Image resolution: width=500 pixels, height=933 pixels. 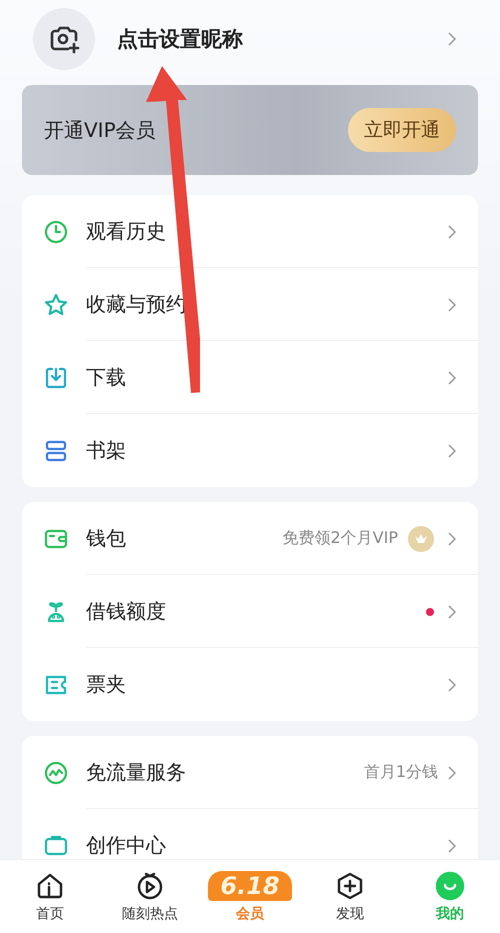 What do you see at coordinates (261, 450) in the screenshot?
I see `menu-item: 书架` at bounding box center [261, 450].